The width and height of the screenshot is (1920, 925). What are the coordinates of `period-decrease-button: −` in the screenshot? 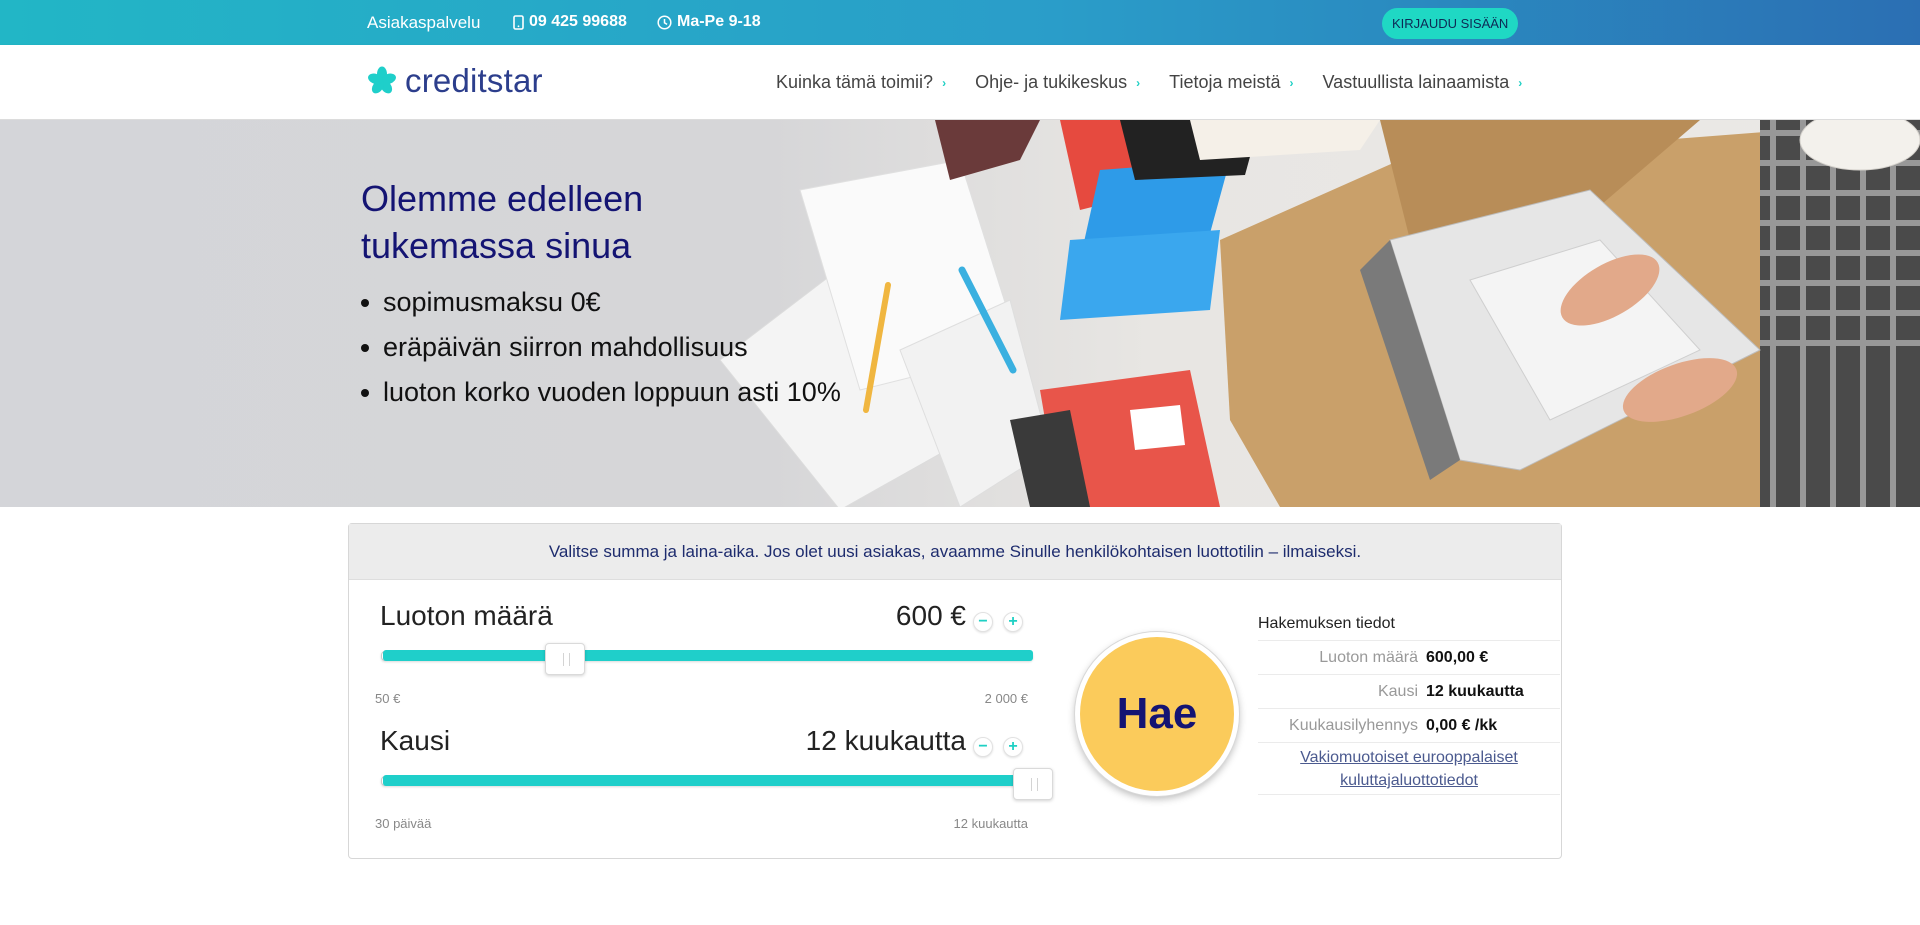 It's located at (983, 747).